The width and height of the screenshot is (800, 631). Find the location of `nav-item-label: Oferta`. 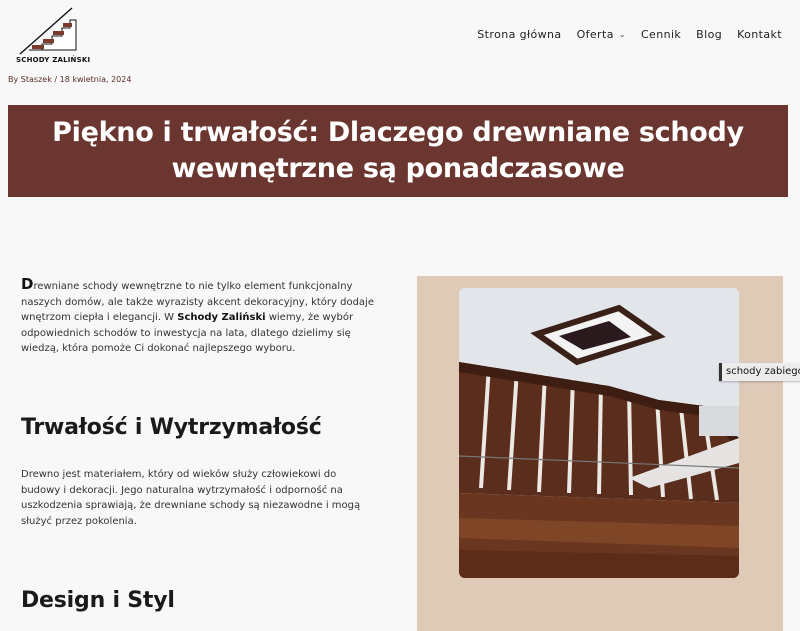

nav-item-label: Oferta is located at coordinates (595, 34).